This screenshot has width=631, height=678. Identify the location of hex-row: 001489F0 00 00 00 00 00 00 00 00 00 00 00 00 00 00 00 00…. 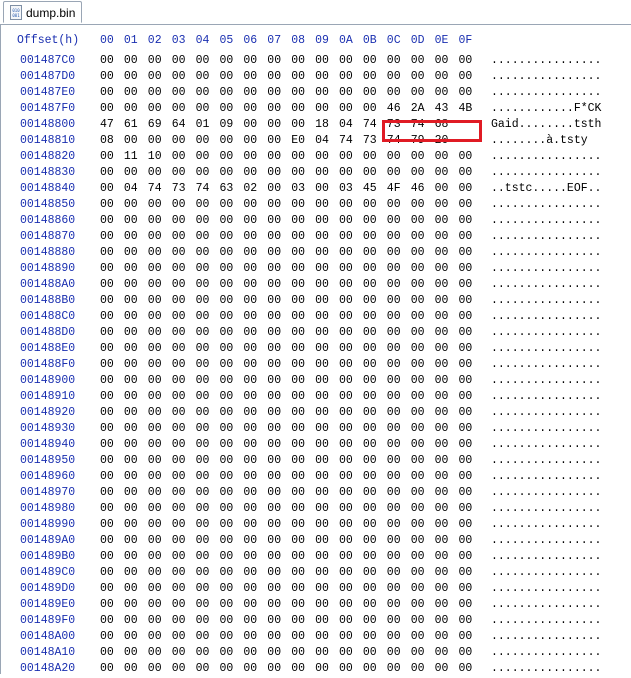
(316, 622).